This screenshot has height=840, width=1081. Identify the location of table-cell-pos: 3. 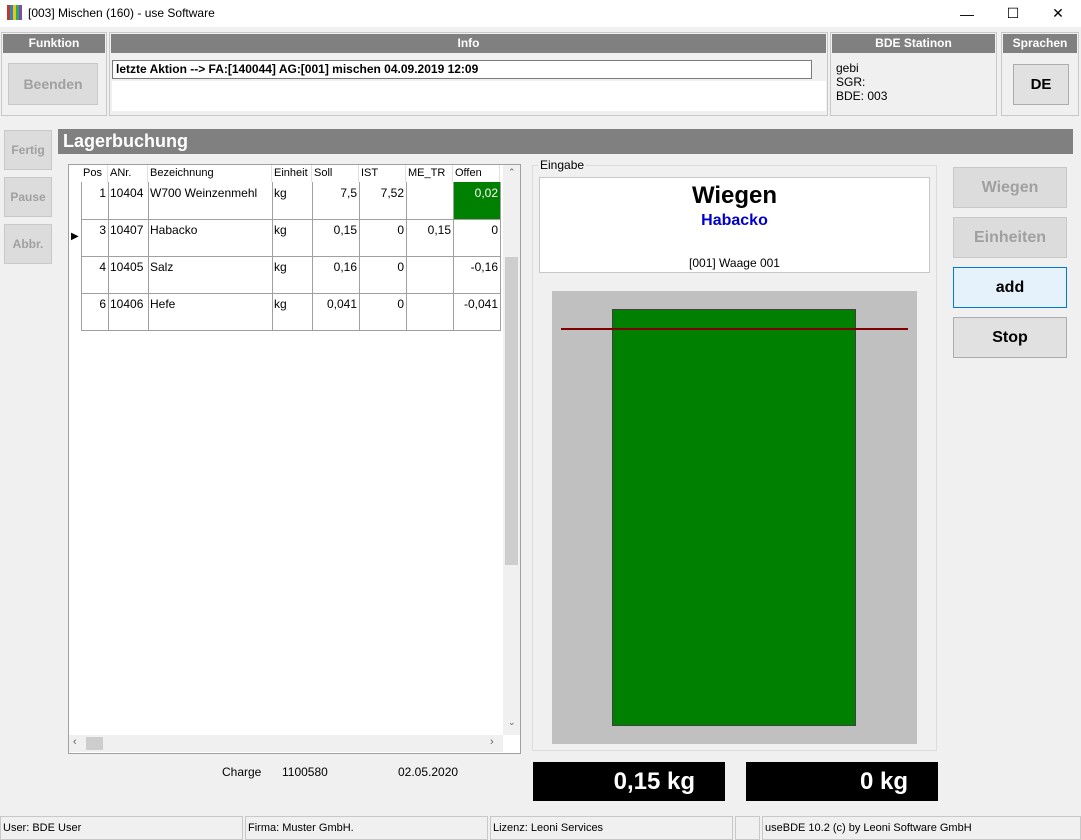
(94, 237).